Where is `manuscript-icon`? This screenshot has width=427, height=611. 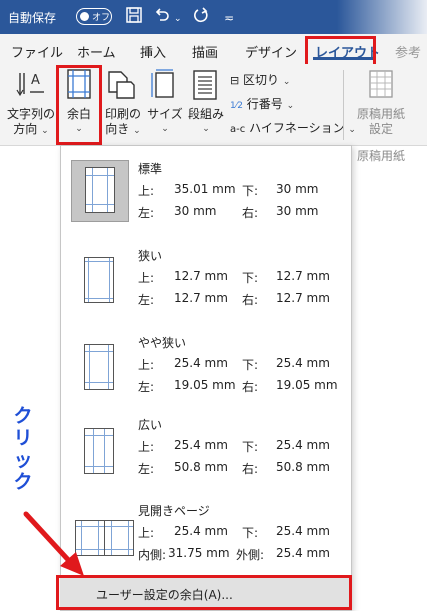 manuscript-icon is located at coordinates (381, 86).